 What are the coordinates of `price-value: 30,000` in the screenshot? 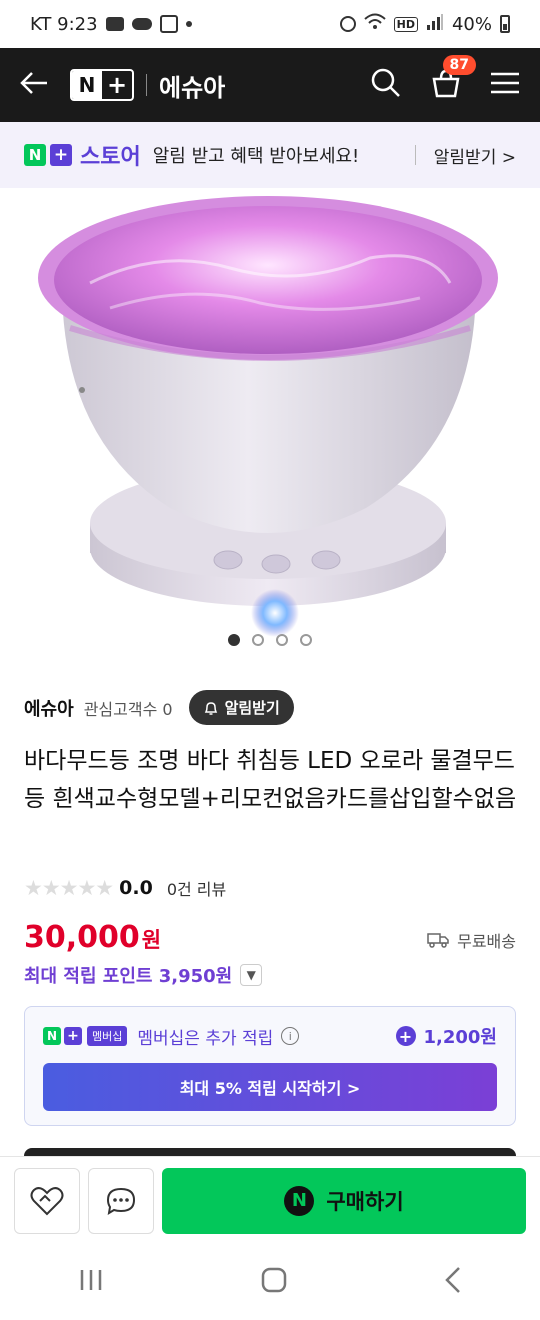 It's located at (82, 937).